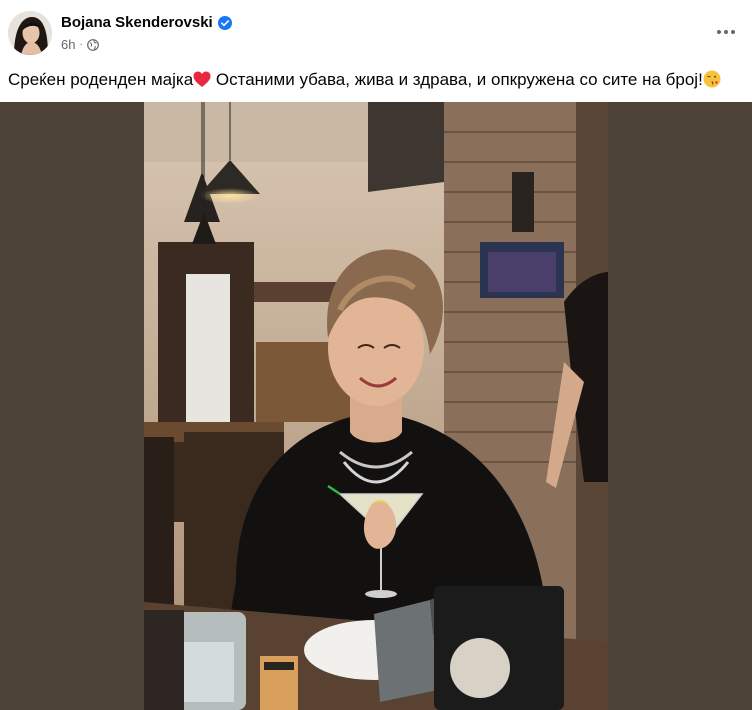  I want to click on author-name: Bojana Skenderovski, so click(137, 22).